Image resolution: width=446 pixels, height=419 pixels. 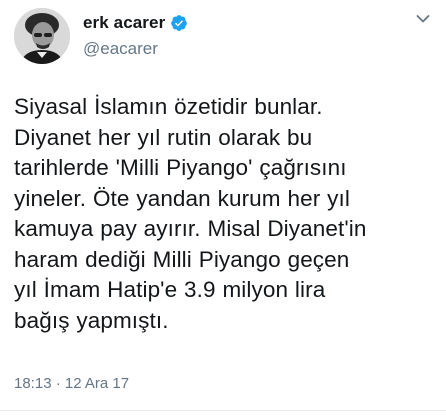 What do you see at coordinates (91, 320) in the screenshot?
I see `tweet-text-line: bağış yapmıştı.` at bounding box center [91, 320].